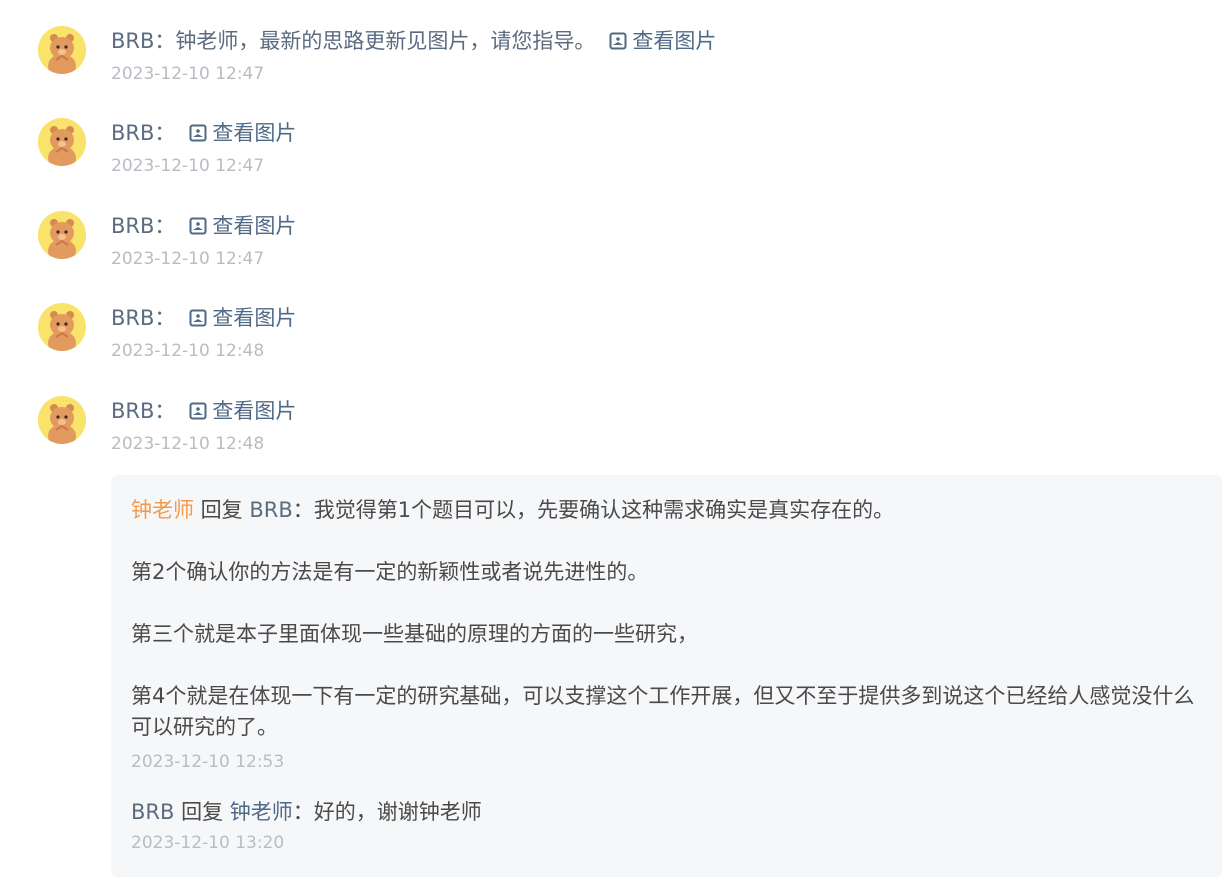 This screenshot has width=1230, height=880. Describe the element at coordinates (162, 510) in the screenshot. I see `reply-author: 钟老师` at that location.